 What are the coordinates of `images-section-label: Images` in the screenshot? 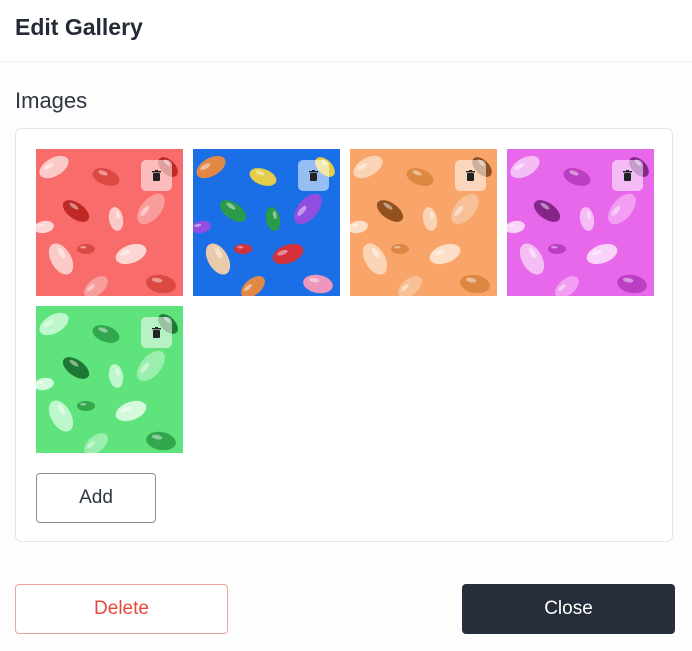 It's located at (51, 100).